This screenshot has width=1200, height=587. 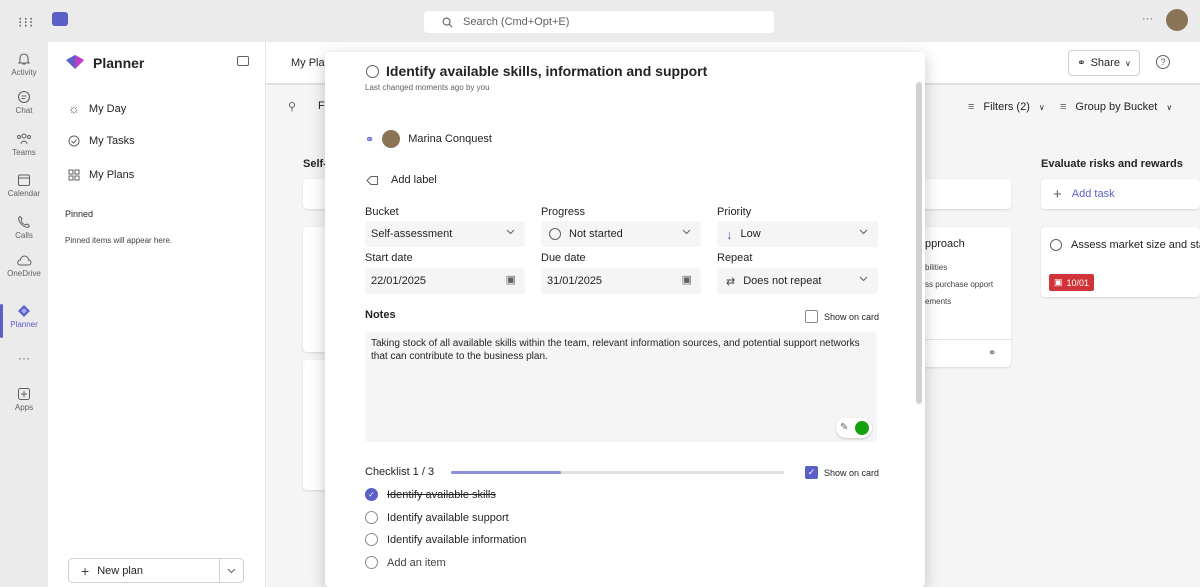 I want to click on board-search-partial: F, so click(x=321, y=106).